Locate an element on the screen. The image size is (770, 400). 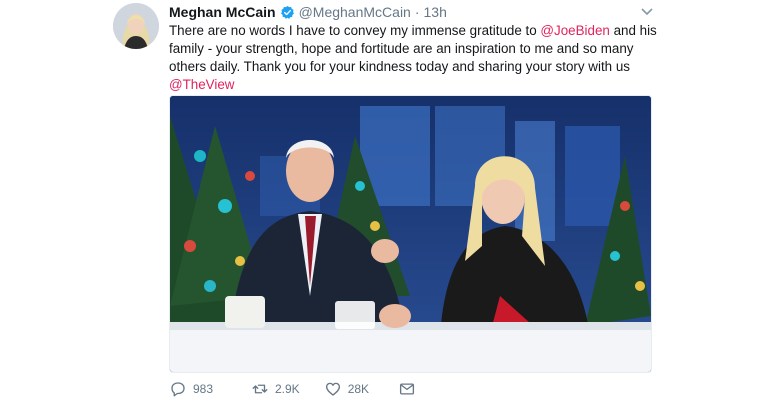
author-name: Meghan McCain is located at coordinates (222, 12).